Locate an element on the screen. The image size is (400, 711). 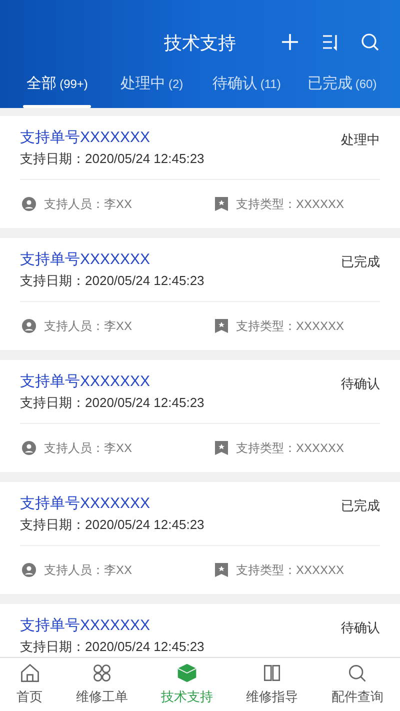
page-title: 技术支持 is located at coordinates (200, 43).